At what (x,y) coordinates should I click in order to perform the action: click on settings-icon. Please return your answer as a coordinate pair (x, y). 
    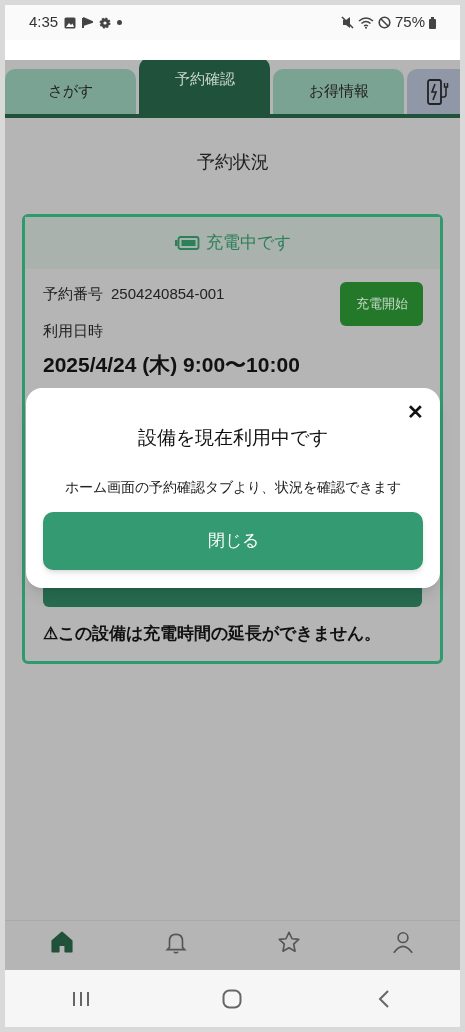
    Looking at the image, I should click on (105, 22).